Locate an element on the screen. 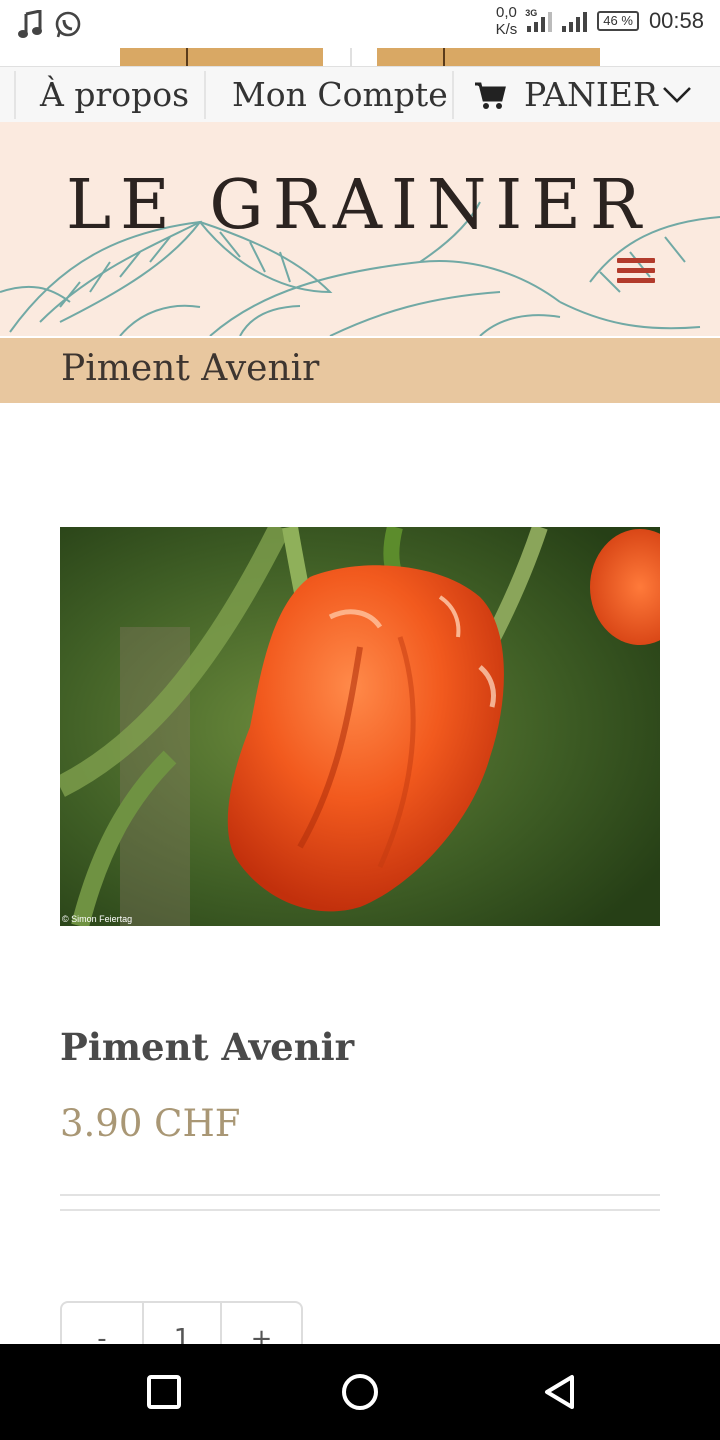 This screenshot has height=1440, width=720. cart-icon is located at coordinates (490, 95).